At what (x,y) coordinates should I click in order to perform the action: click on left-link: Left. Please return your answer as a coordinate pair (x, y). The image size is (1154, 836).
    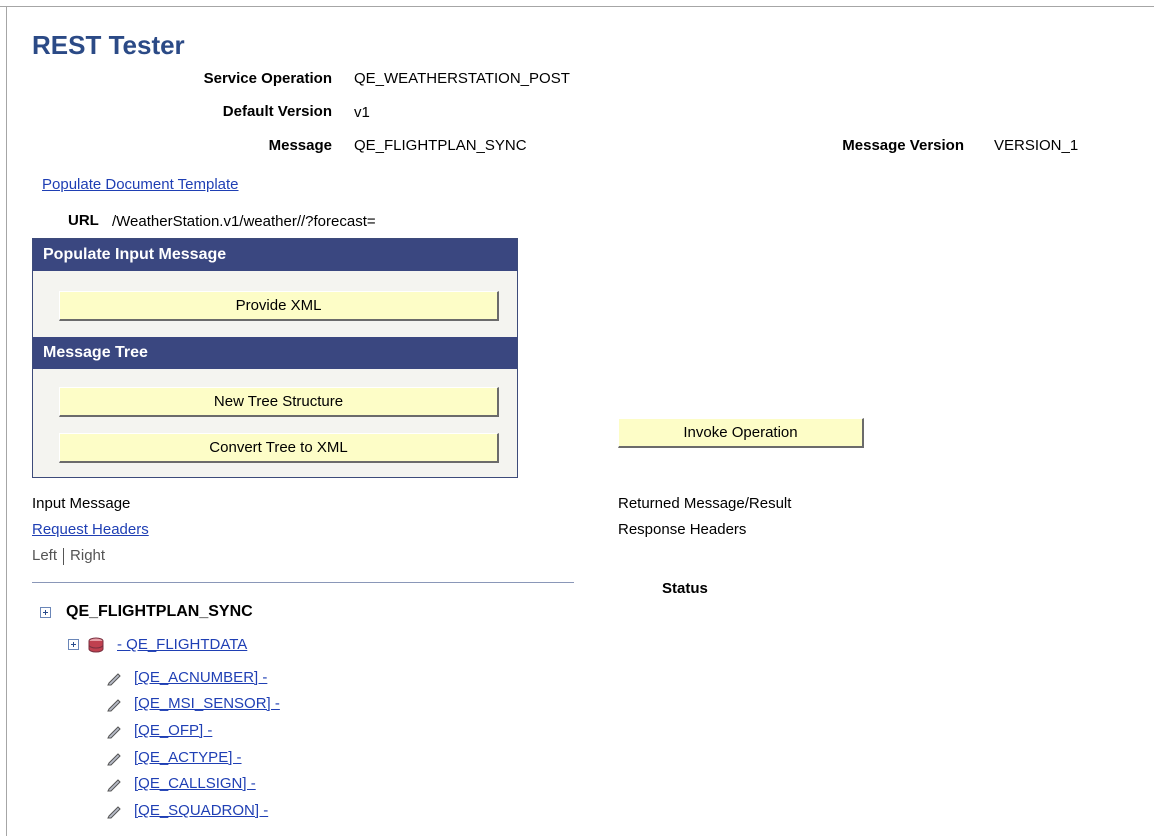
    Looking at the image, I should click on (44, 555).